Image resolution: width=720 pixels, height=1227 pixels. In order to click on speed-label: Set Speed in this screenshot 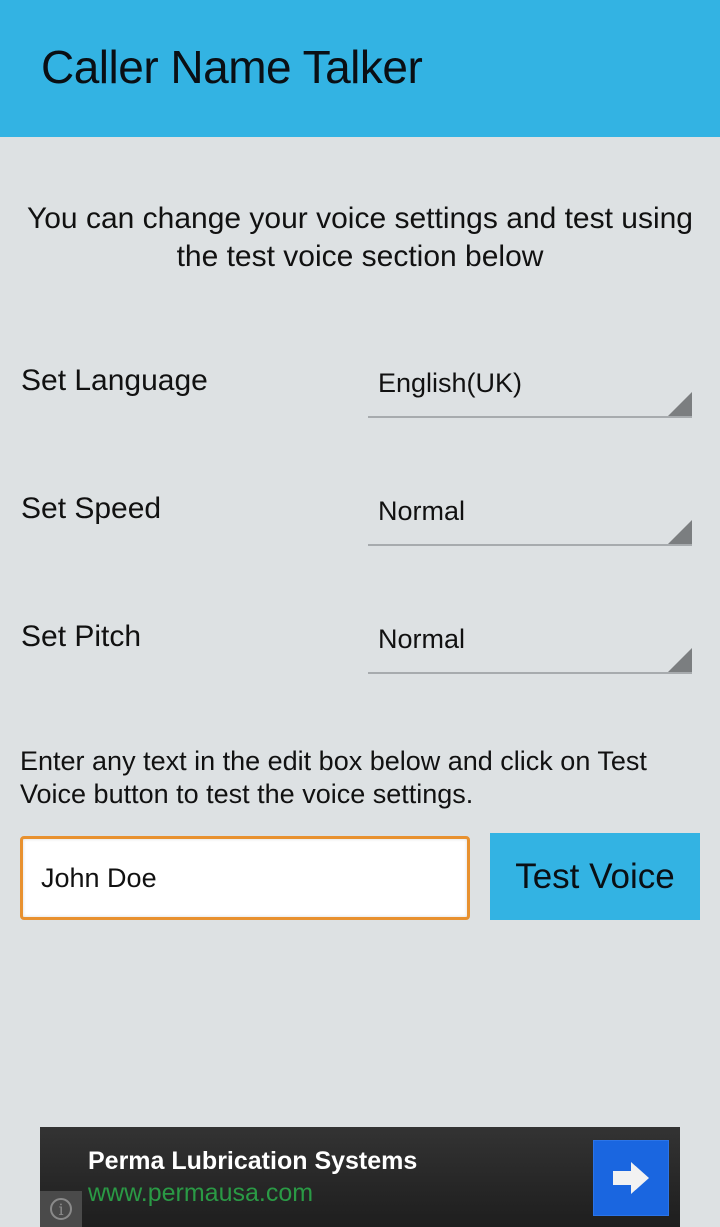, I will do `click(91, 508)`.